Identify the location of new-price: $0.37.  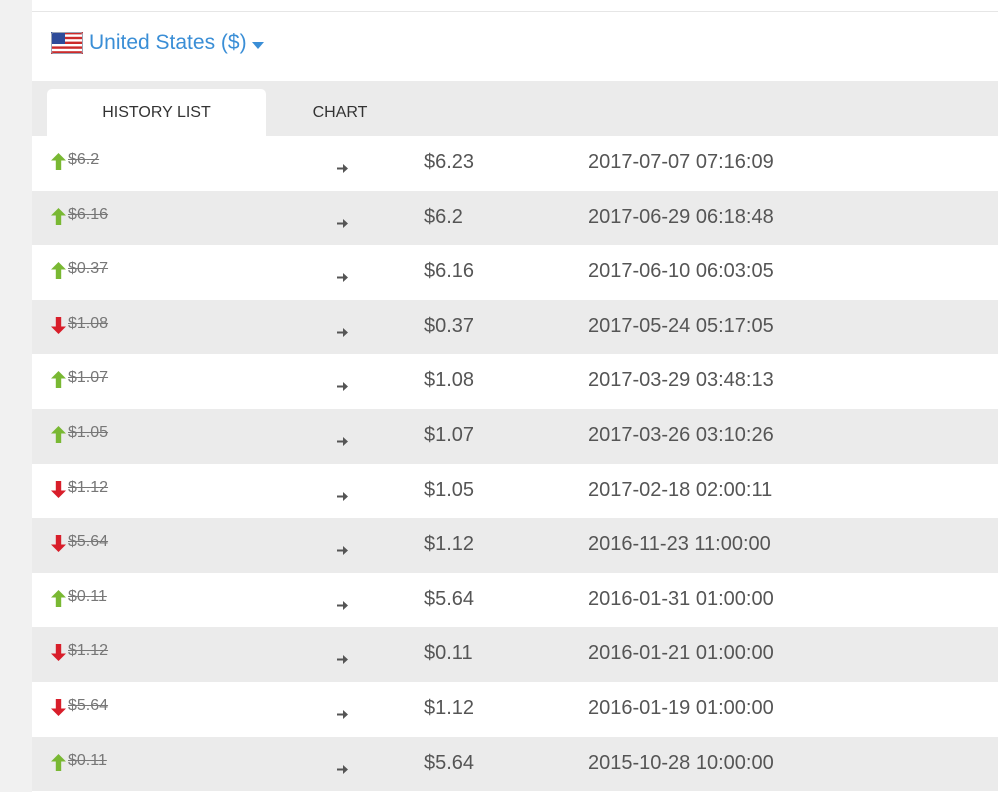
(449, 325).